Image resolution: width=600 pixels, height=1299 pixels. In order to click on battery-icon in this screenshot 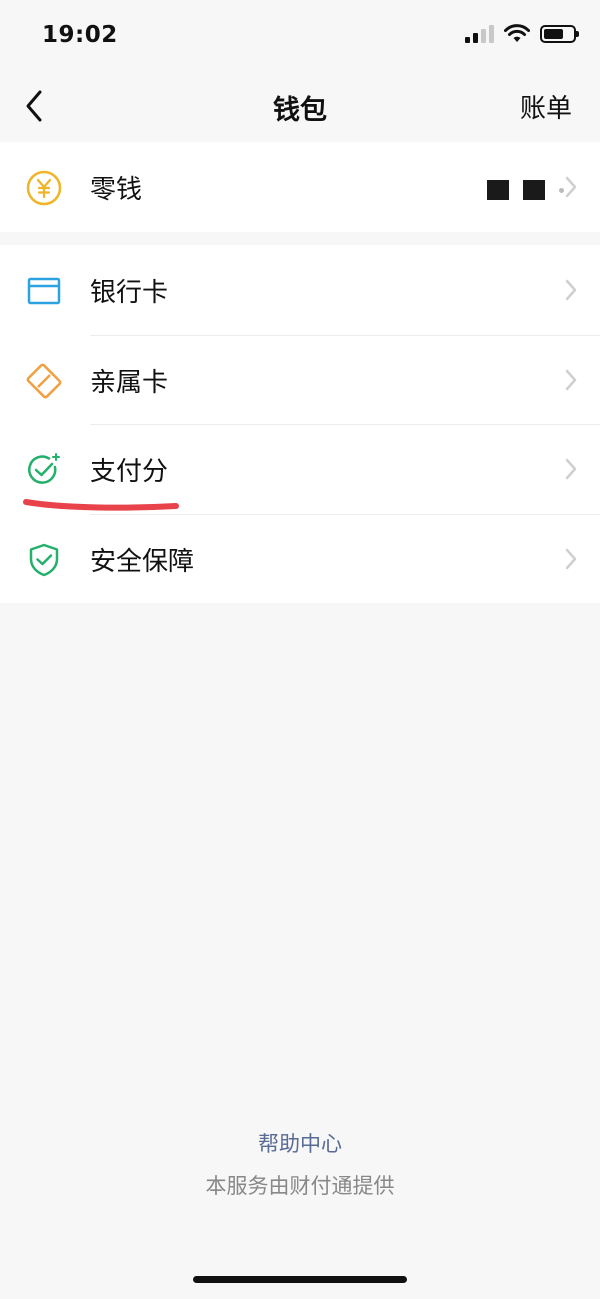, I will do `click(559, 34)`.